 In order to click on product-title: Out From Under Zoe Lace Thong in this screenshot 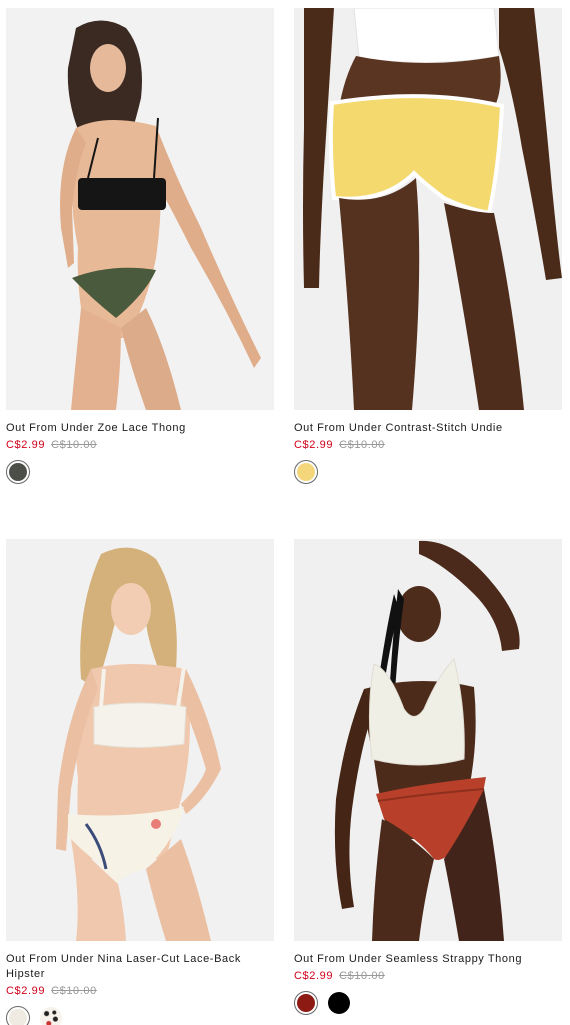, I will do `click(140, 428)`.